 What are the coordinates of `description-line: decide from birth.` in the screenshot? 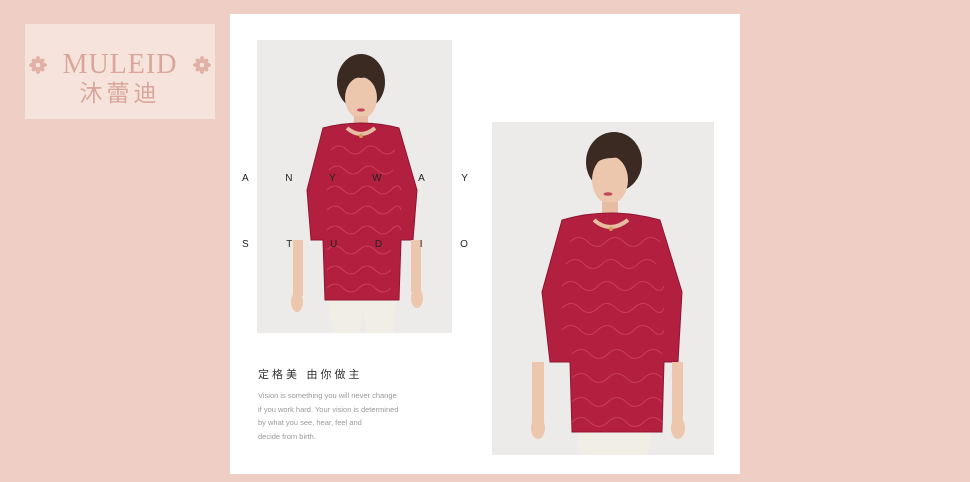 It's located at (287, 436).